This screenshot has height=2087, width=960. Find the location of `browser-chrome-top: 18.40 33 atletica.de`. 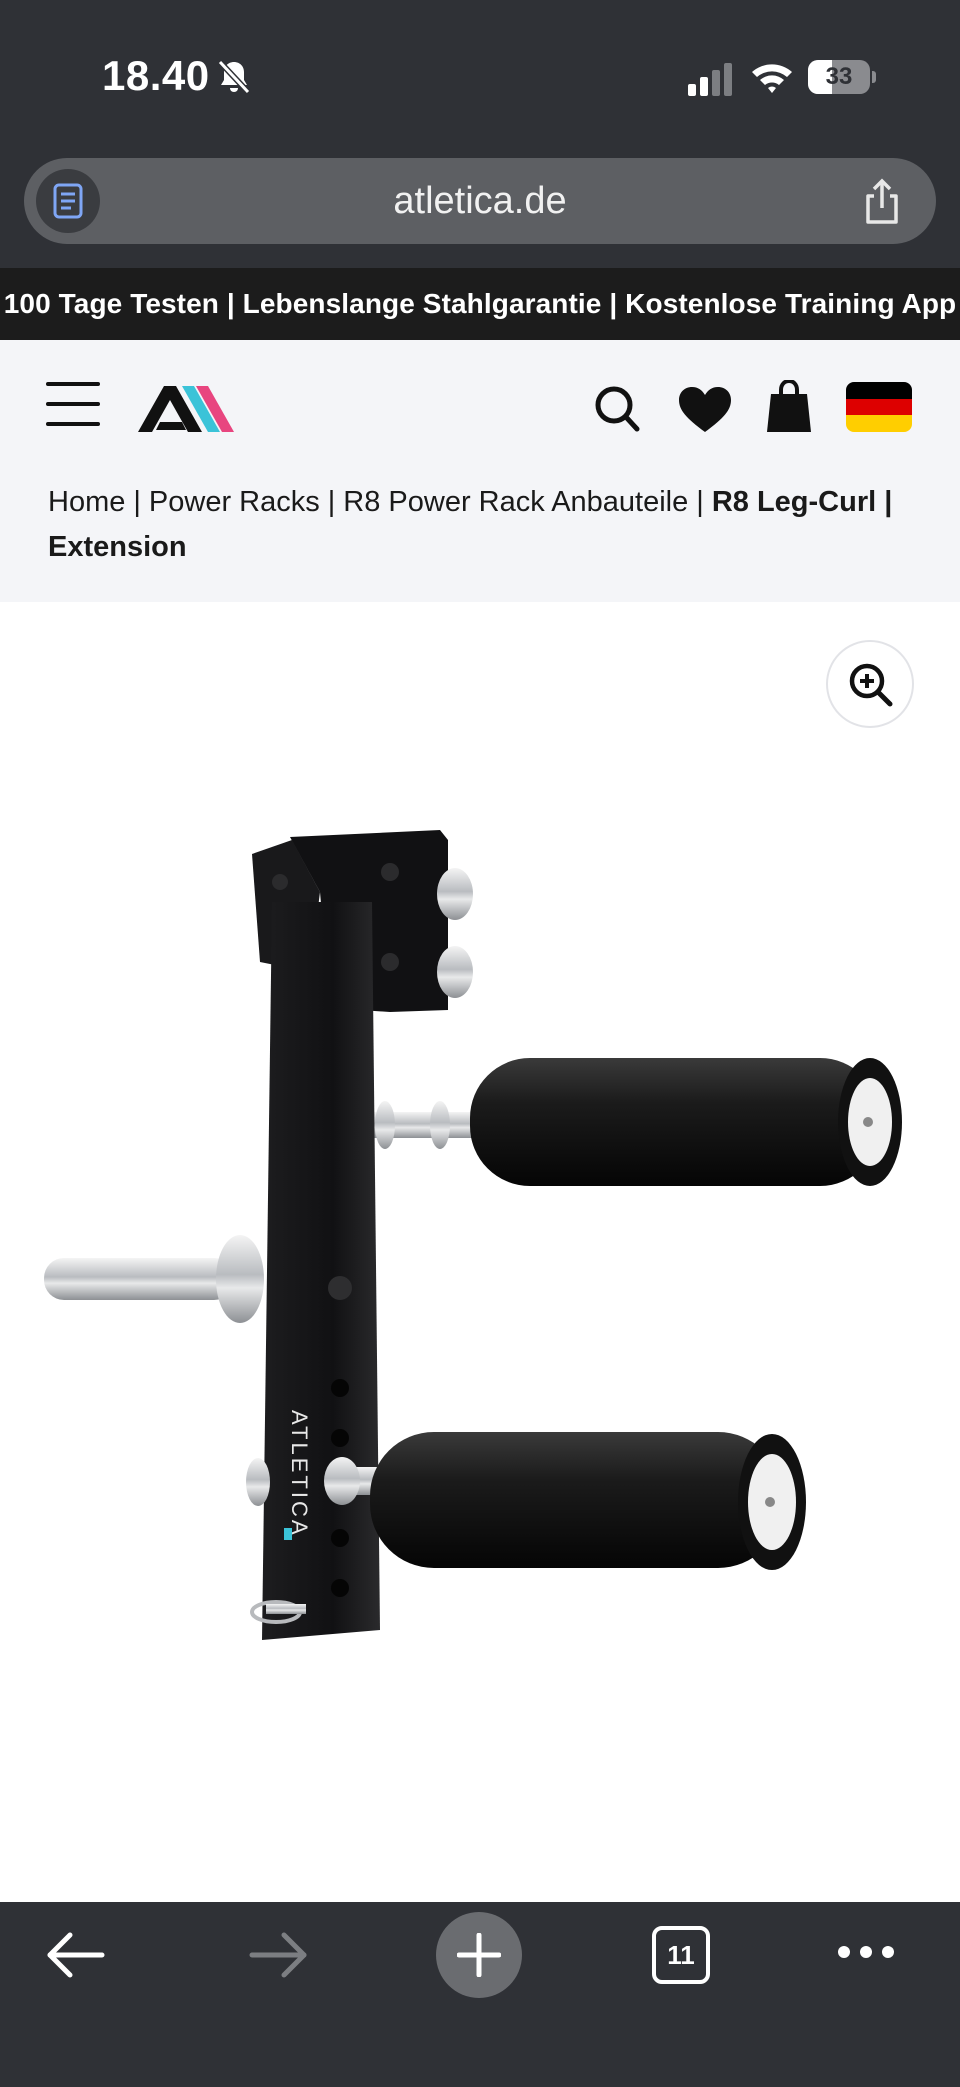

browser-chrome-top: 18.40 33 atletica.de is located at coordinates (480, 134).